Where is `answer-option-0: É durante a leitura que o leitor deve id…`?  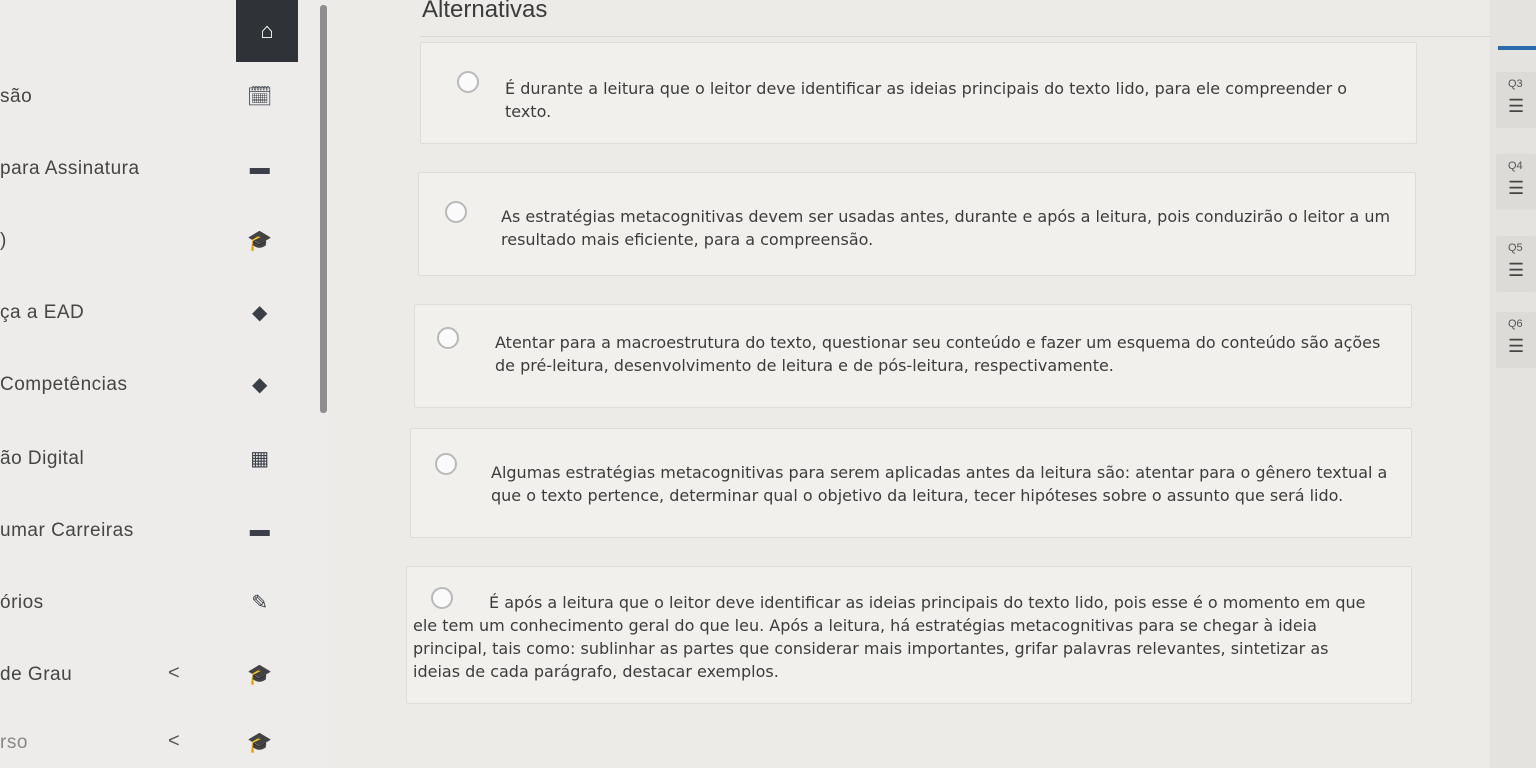 answer-option-0: É durante a leitura que o leitor deve id… is located at coordinates (918, 93).